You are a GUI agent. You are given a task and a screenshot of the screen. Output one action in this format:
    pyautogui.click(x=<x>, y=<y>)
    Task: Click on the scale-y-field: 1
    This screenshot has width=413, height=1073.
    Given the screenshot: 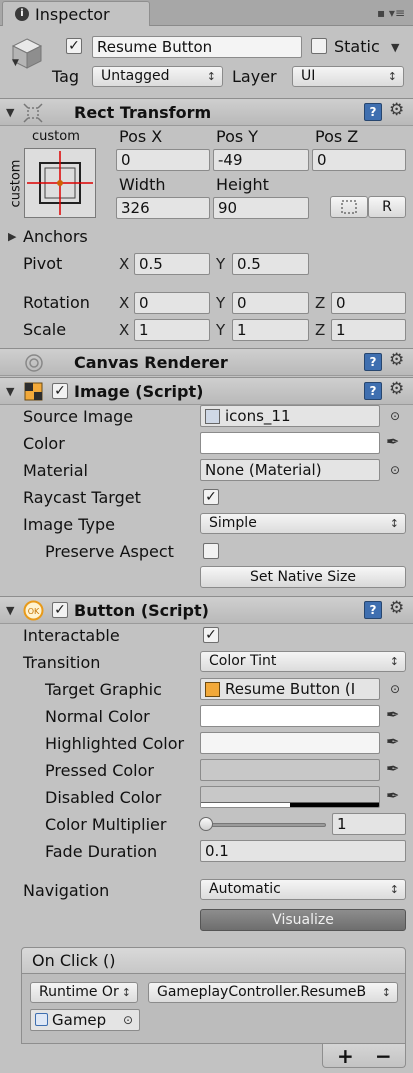 What is the action you would take?
    pyautogui.click(x=270, y=330)
    